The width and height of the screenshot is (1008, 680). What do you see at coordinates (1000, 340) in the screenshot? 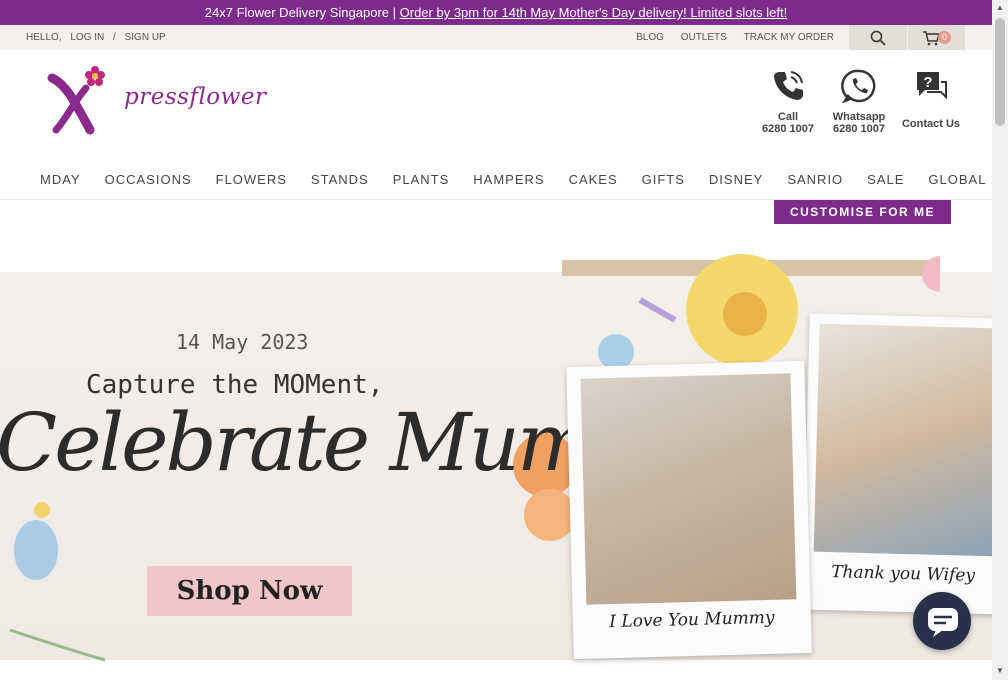
I see `page-scrollbar: ▲ ▼` at bounding box center [1000, 340].